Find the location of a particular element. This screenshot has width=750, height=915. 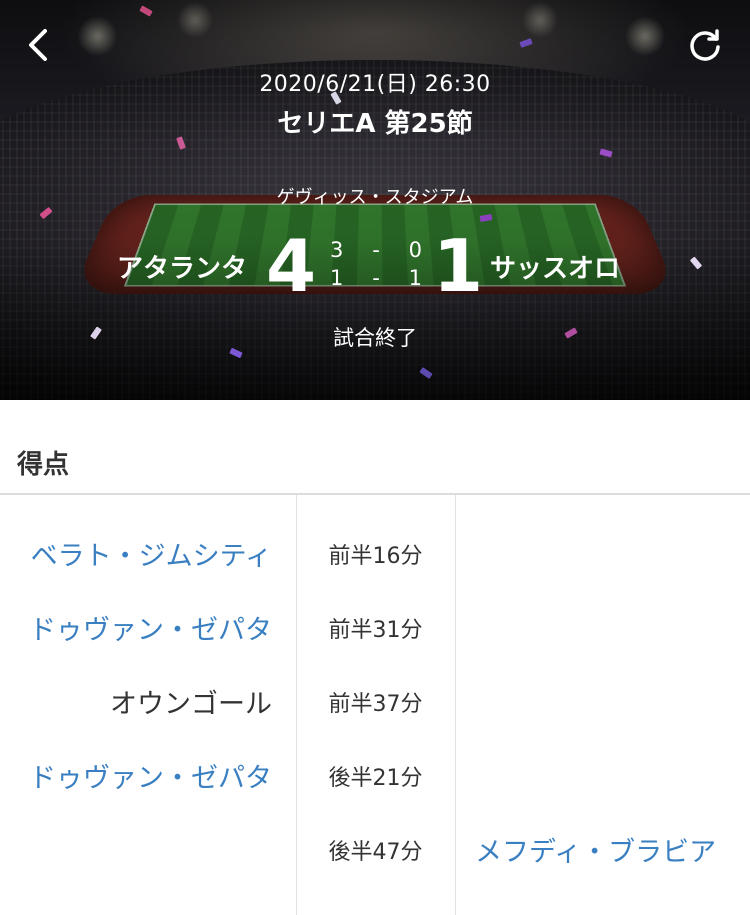

back-button is located at coordinates (39, 45).